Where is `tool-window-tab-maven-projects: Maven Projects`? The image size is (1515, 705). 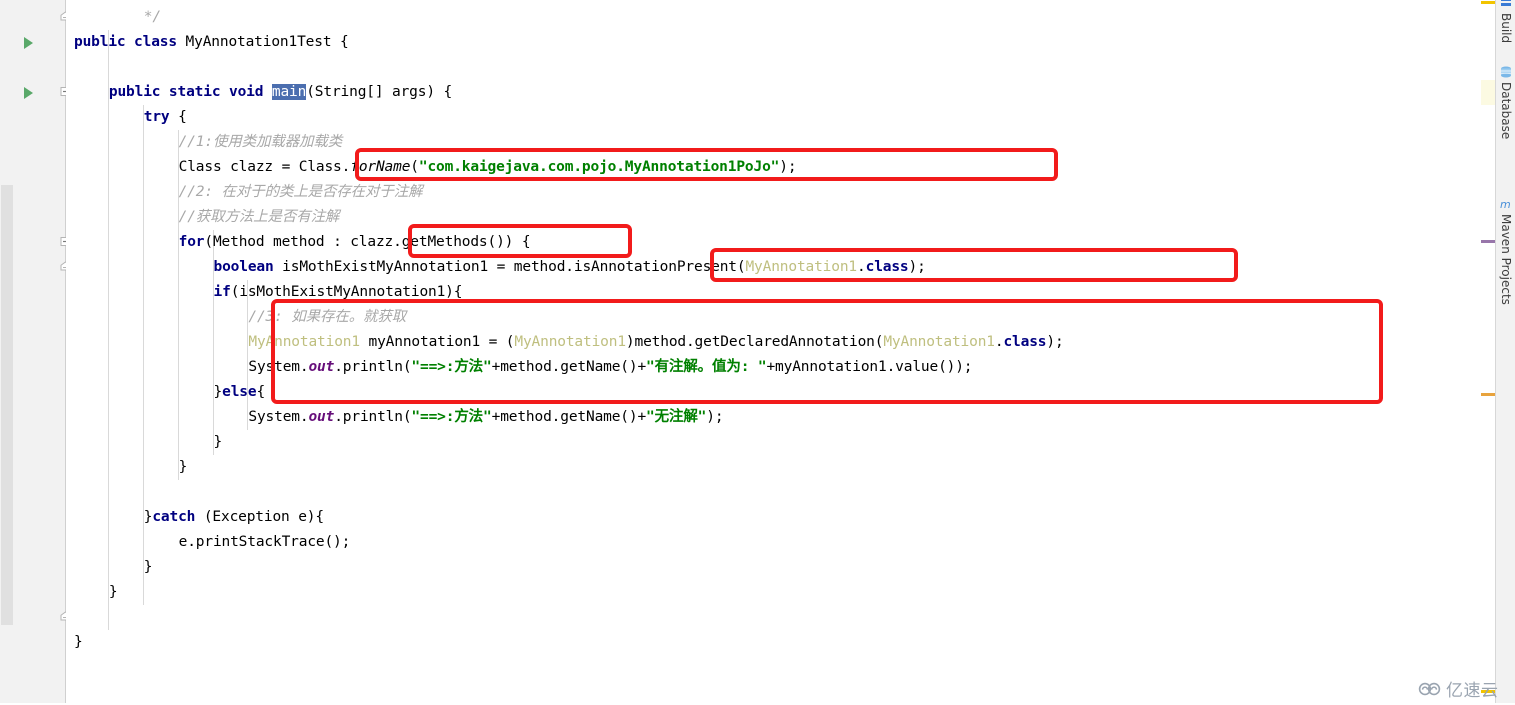
tool-window-tab-maven-projects: Maven Projects is located at coordinates (1505, 259).